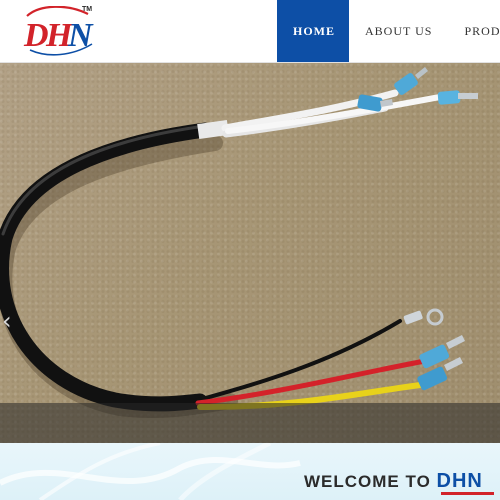 The width and height of the screenshot is (500, 500). What do you see at coordinates (87, 9) in the screenshot?
I see `trademark-mark: TM` at bounding box center [87, 9].